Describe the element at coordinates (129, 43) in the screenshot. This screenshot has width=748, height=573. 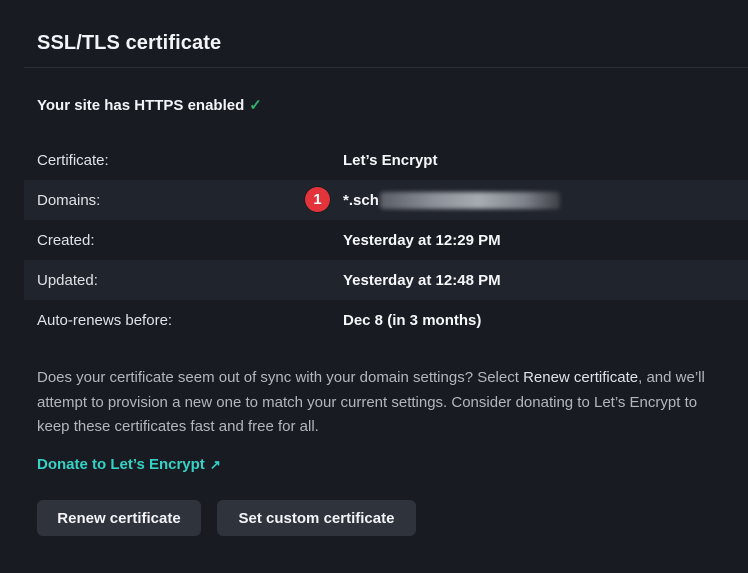
I see `section-title: SSL/TLS certificate` at that location.